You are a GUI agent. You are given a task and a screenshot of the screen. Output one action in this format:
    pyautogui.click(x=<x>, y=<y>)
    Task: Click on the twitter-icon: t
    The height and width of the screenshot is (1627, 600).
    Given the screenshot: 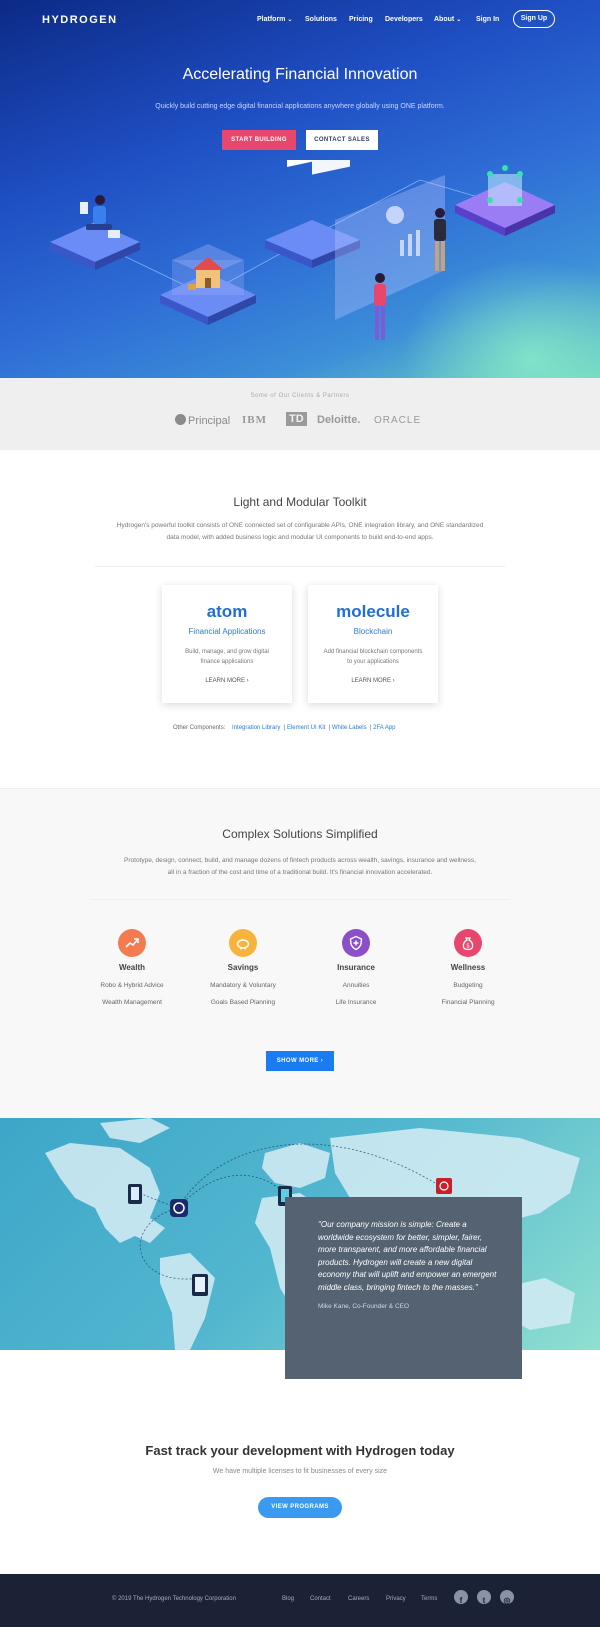 What is the action you would take?
    pyautogui.click(x=484, y=1597)
    